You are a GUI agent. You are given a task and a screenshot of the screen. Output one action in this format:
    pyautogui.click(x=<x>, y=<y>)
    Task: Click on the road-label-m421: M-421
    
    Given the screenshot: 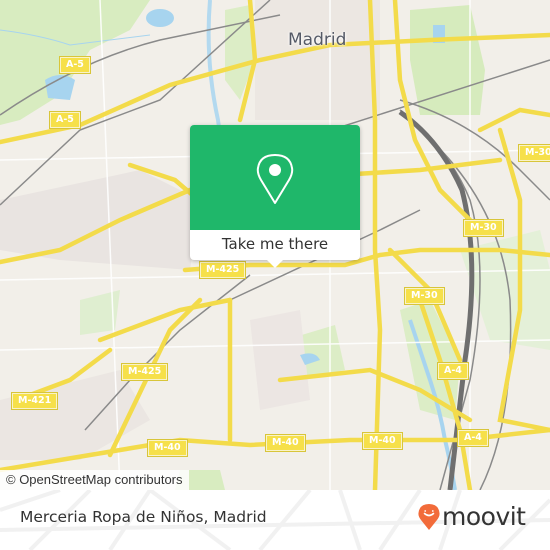 What is the action you would take?
    pyautogui.click(x=34, y=401)
    